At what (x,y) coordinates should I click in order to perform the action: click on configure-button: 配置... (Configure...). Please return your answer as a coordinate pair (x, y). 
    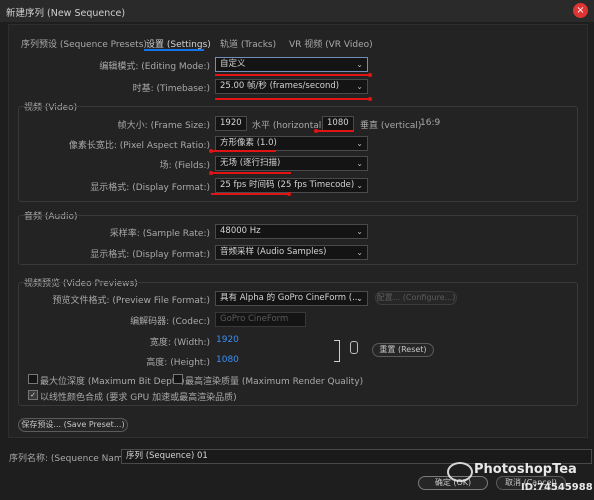
    Looking at the image, I should click on (416, 298).